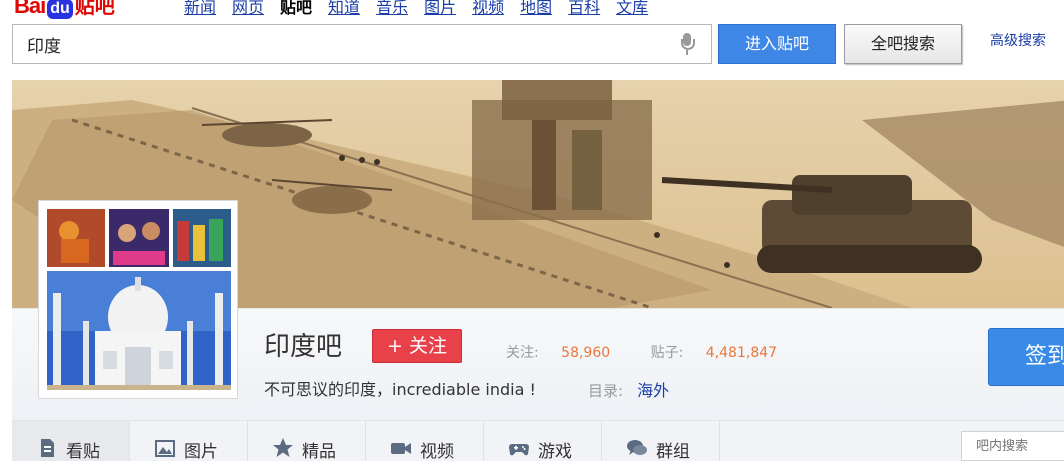 This screenshot has height=462, width=1064. What do you see at coordinates (519, 450) in the screenshot?
I see `gamepad-icon` at bounding box center [519, 450].